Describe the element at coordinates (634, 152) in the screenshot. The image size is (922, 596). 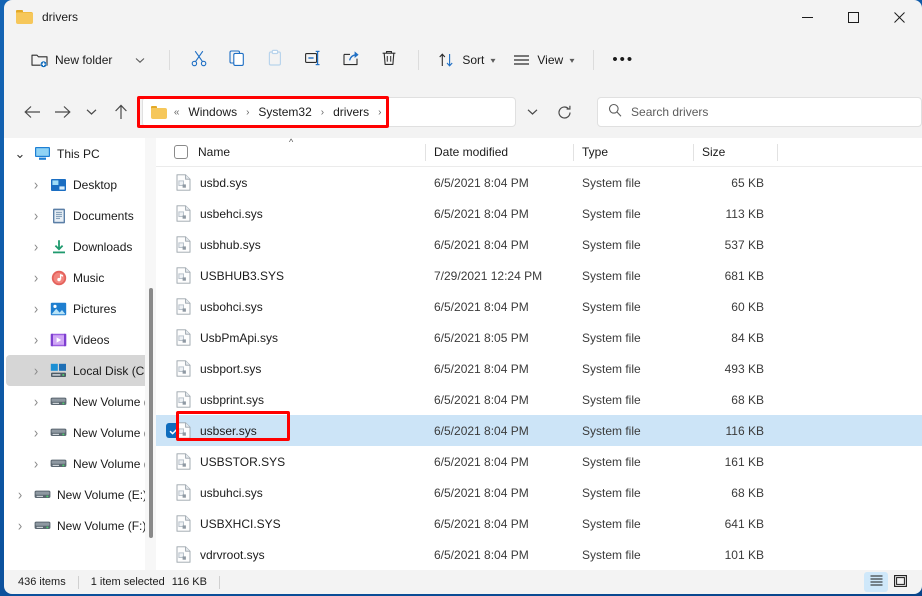
I see `column-header-type: Type` at that location.